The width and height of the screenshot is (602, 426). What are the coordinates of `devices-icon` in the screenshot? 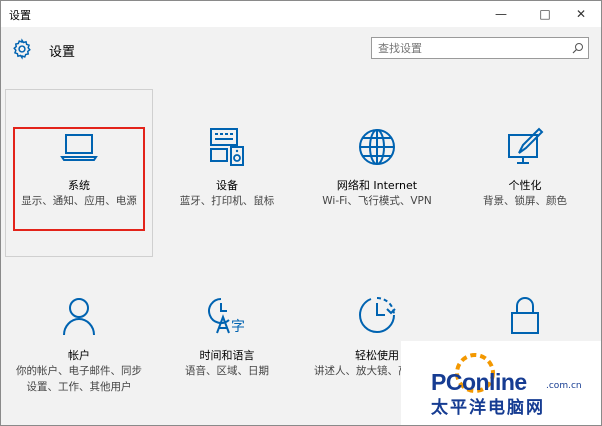 It's located at (227, 147).